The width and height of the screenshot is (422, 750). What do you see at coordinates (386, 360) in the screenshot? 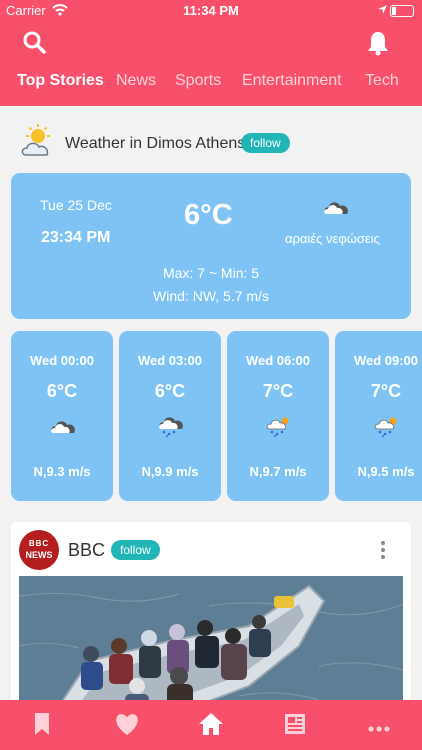
I see `forecast-time: Wed 09:00` at bounding box center [386, 360].